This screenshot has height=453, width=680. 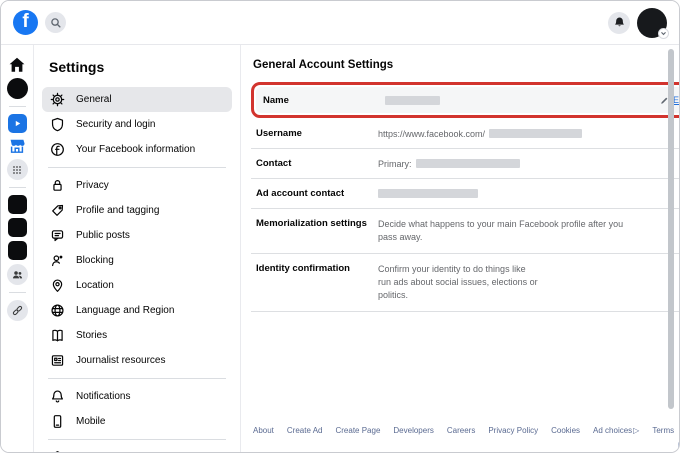 I want to click on sidebar-item-notifications: Notifications, so click(x=137, y=396).